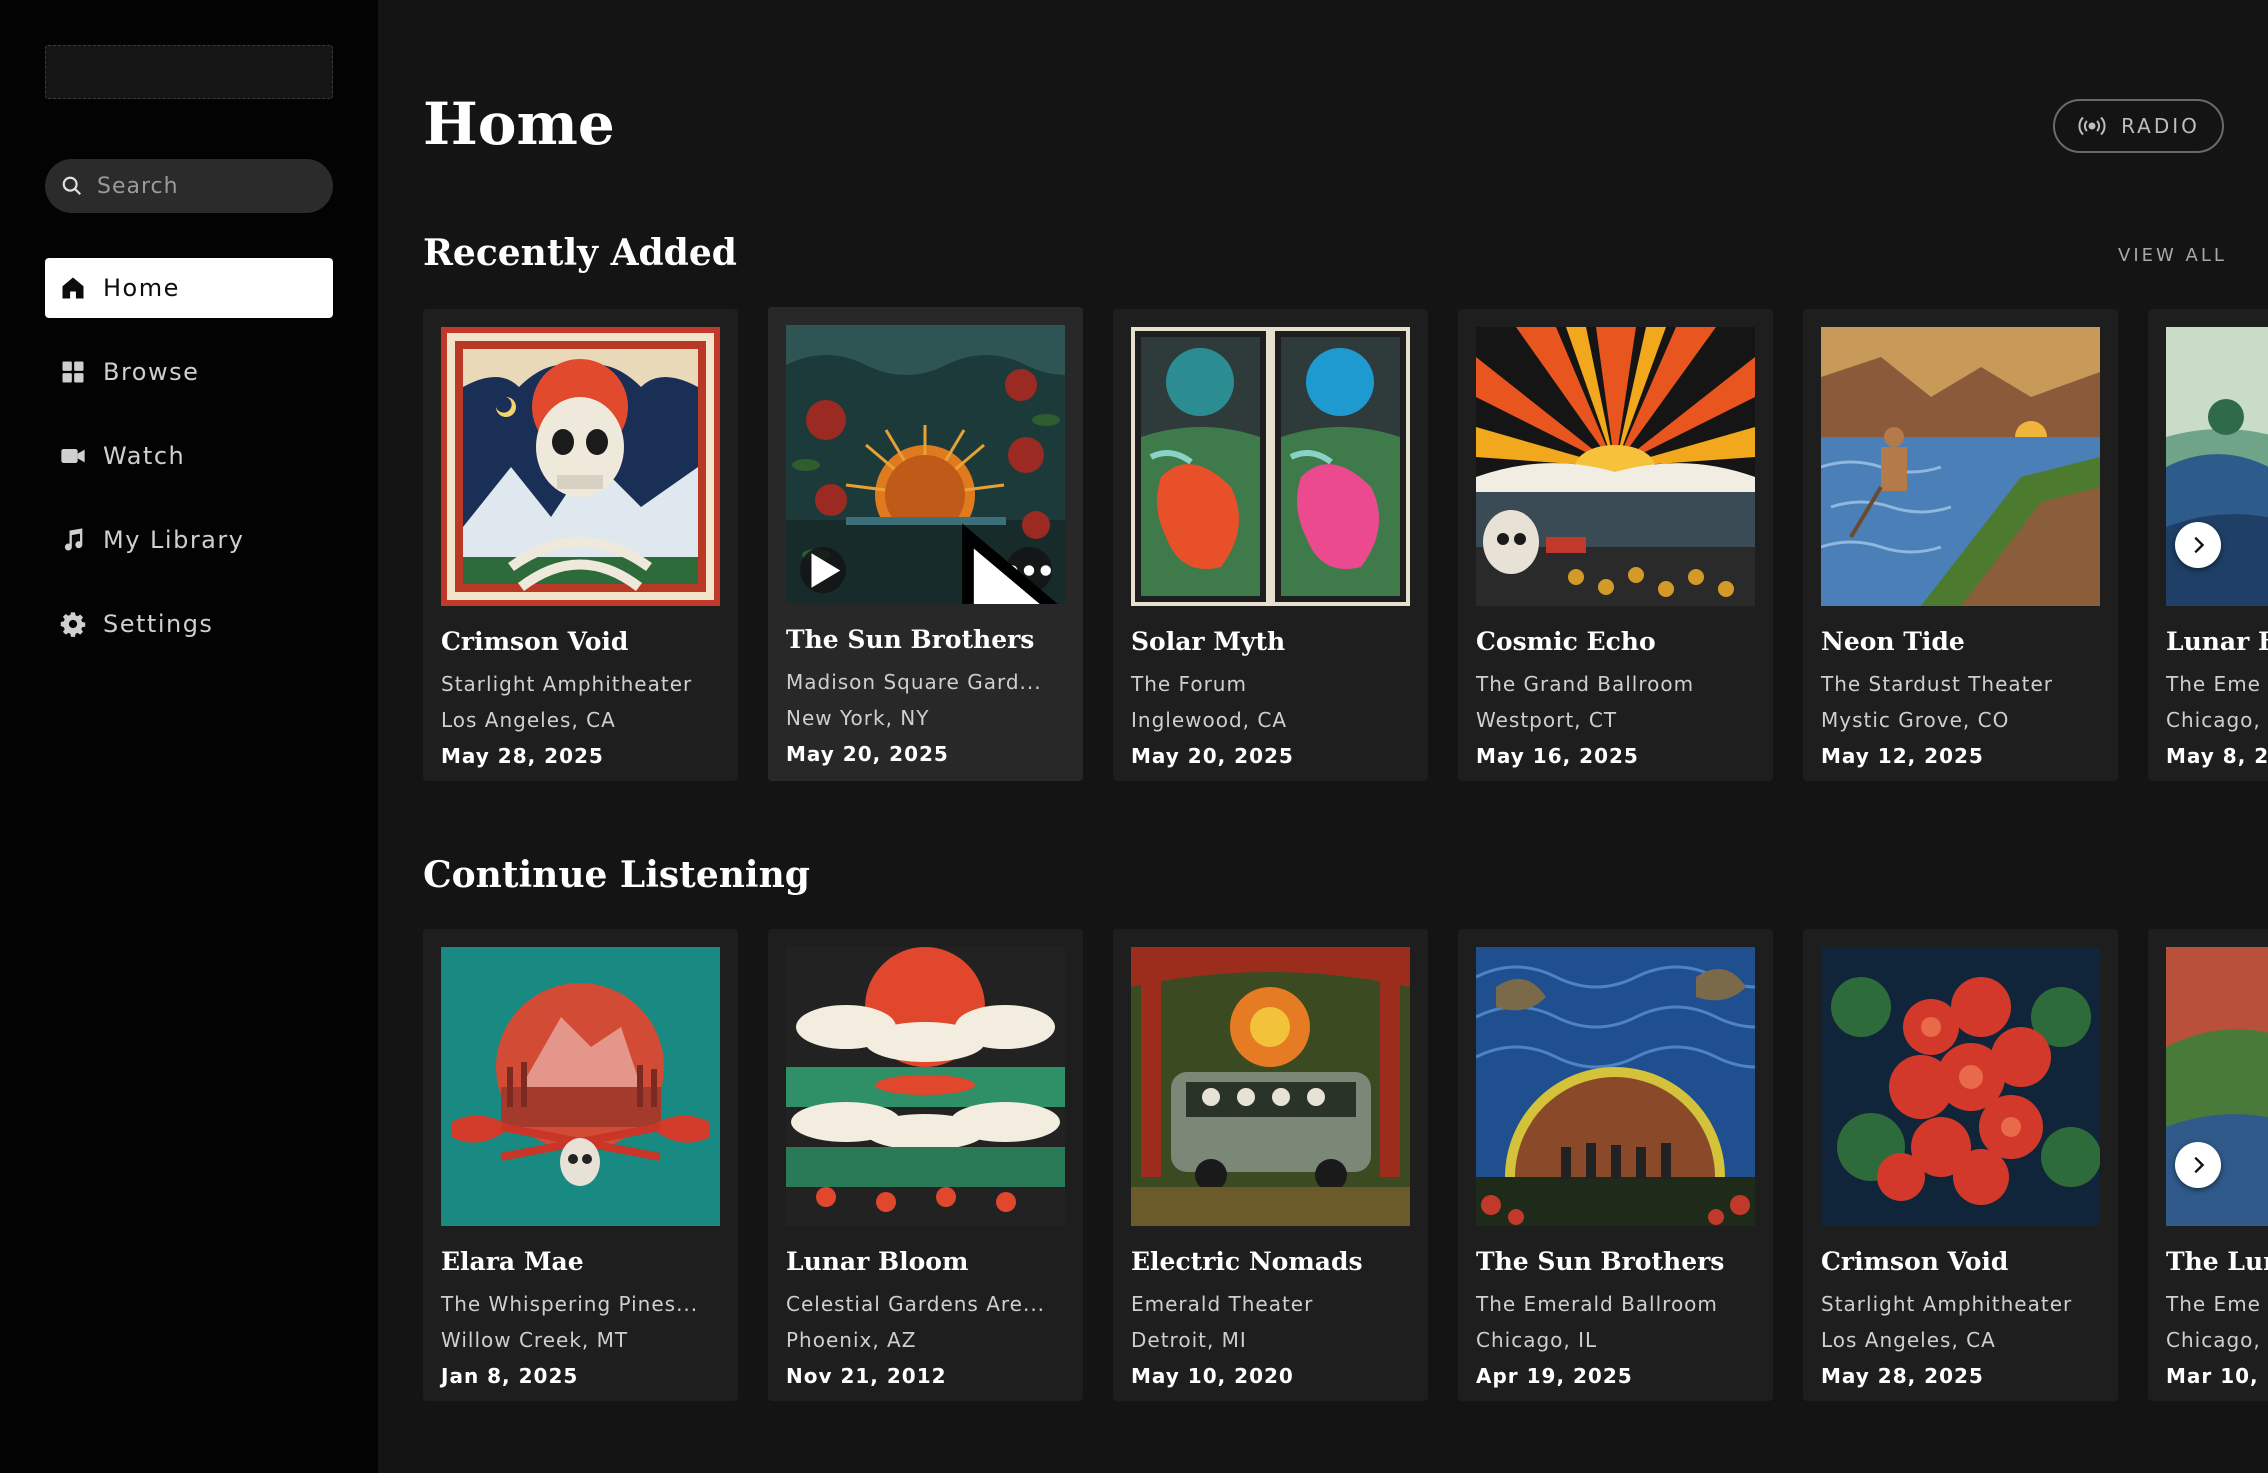  Describe the element at coordinates (2172, 255) in the screenshot. I see `view-all-link: VIEW ALL` at that location.